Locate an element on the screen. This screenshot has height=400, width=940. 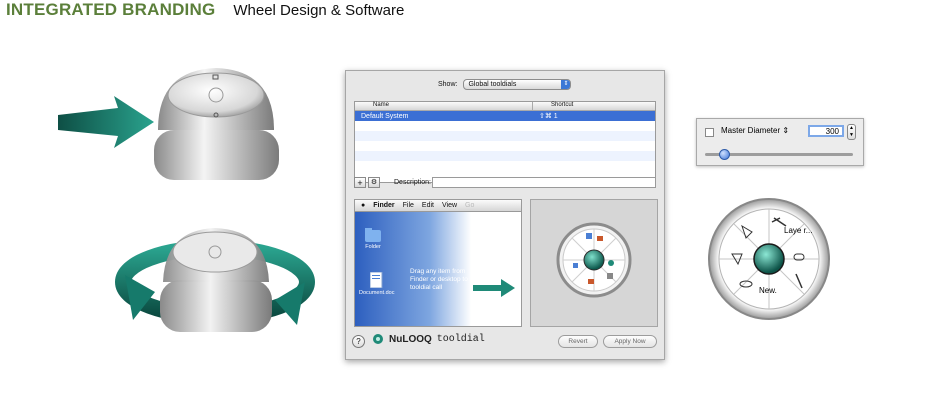
header-subtitle: Wheel Design & Software is located at coordinates (319, 10).